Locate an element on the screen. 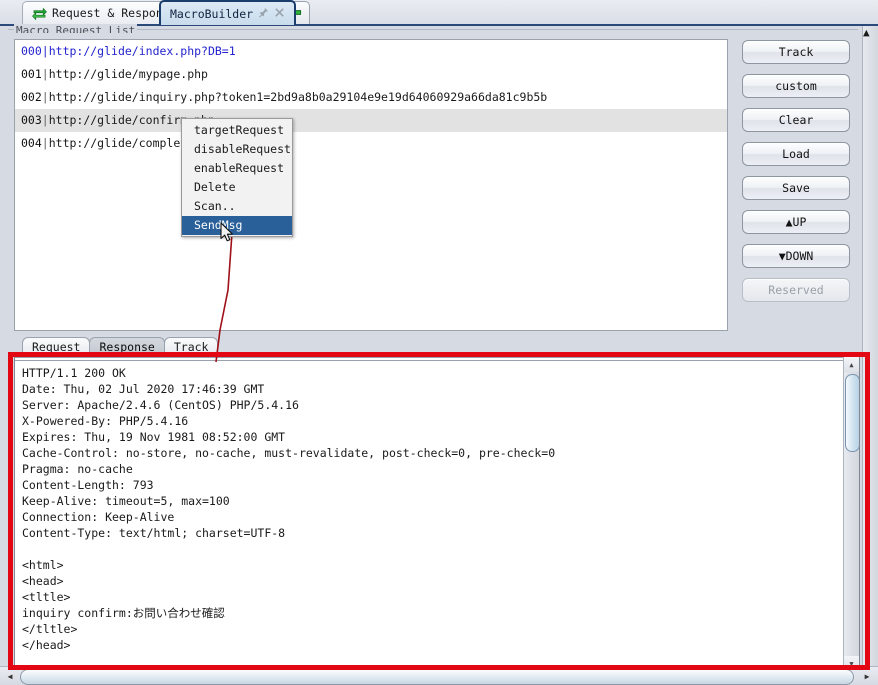 The height and width of the screenshot is (685, 878). window-horizontal-scrollbar: ◀ ▶ is located at coordinates (439, 675).